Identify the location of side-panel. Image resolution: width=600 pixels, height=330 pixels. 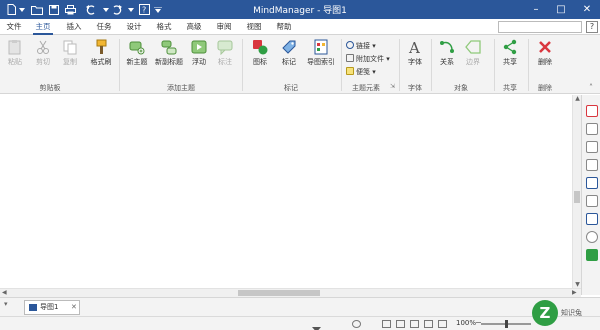
(590, 195).